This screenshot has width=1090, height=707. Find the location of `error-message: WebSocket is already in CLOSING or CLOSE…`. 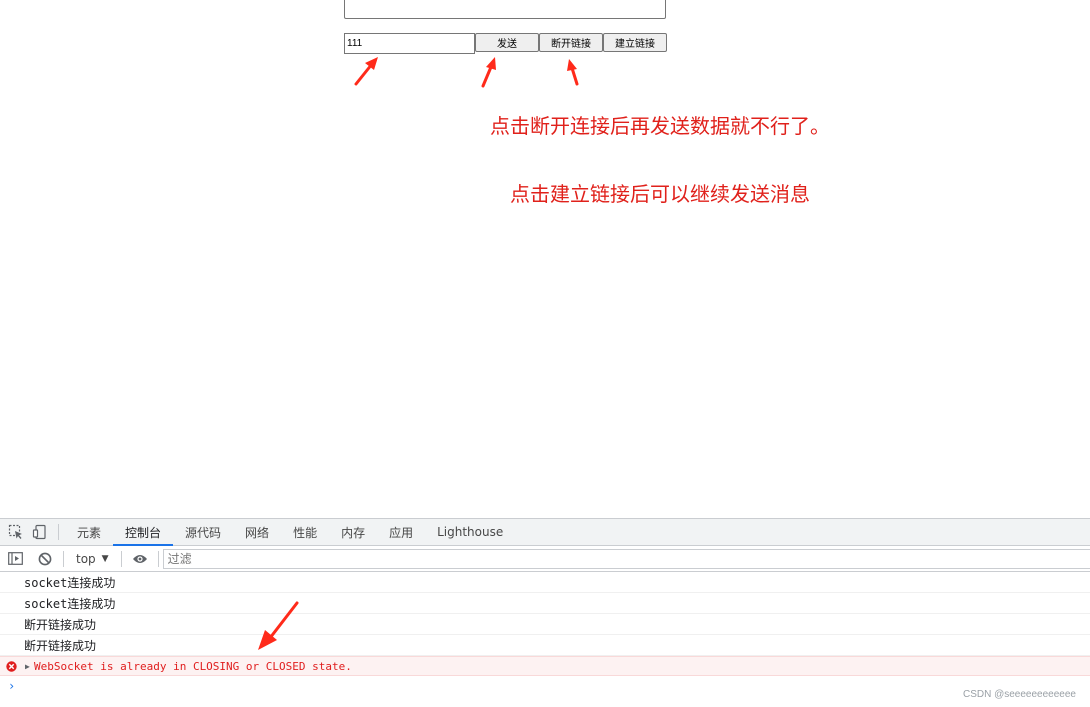

error-message: WebSocket is already in CLOSING or CLOSE… is located at coordinates (193, 666).